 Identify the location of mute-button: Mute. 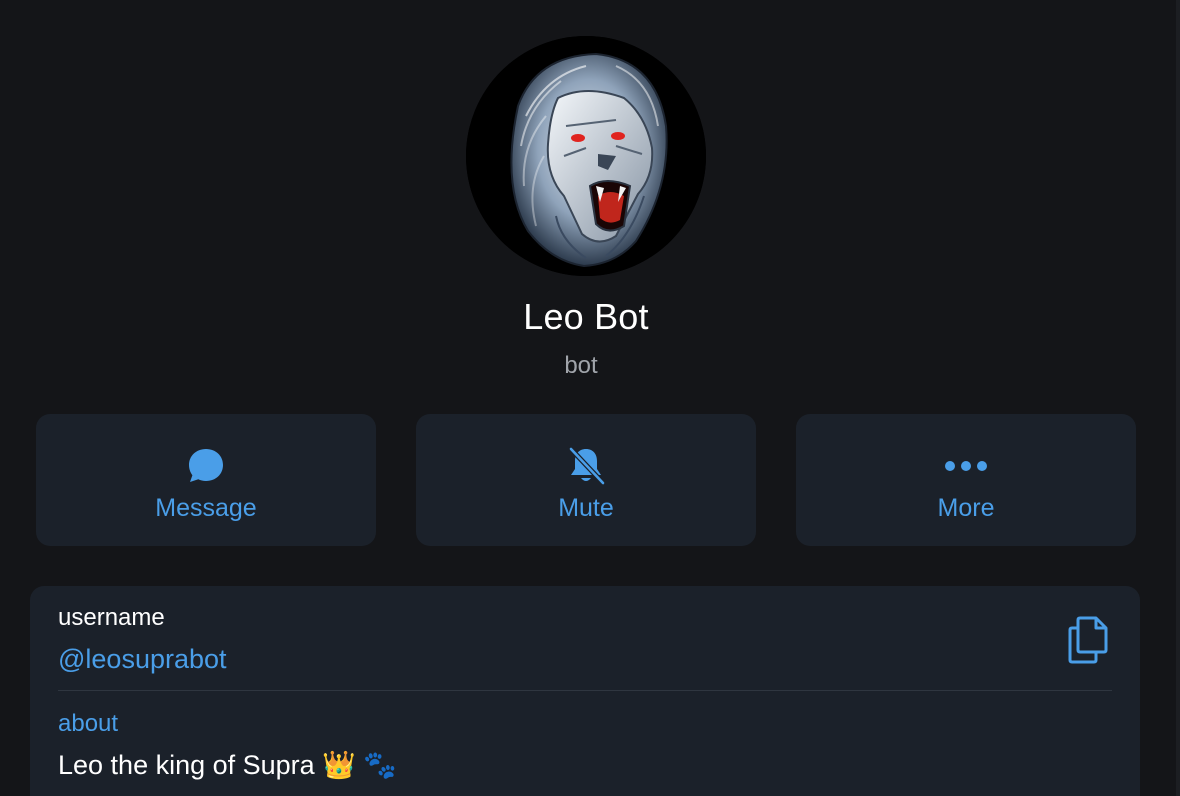
(586, 480).